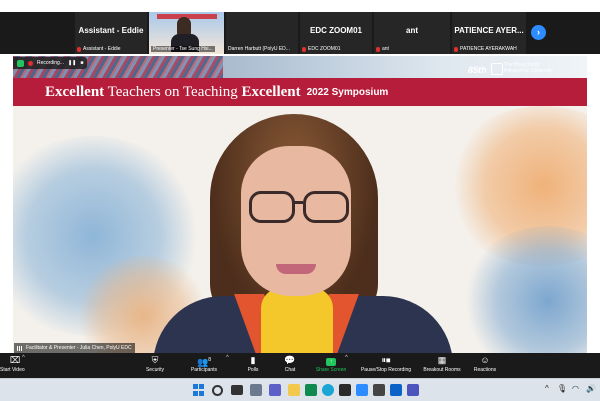 The image size is (600, 401). I want to click on edge-icon, so click(328, 390).